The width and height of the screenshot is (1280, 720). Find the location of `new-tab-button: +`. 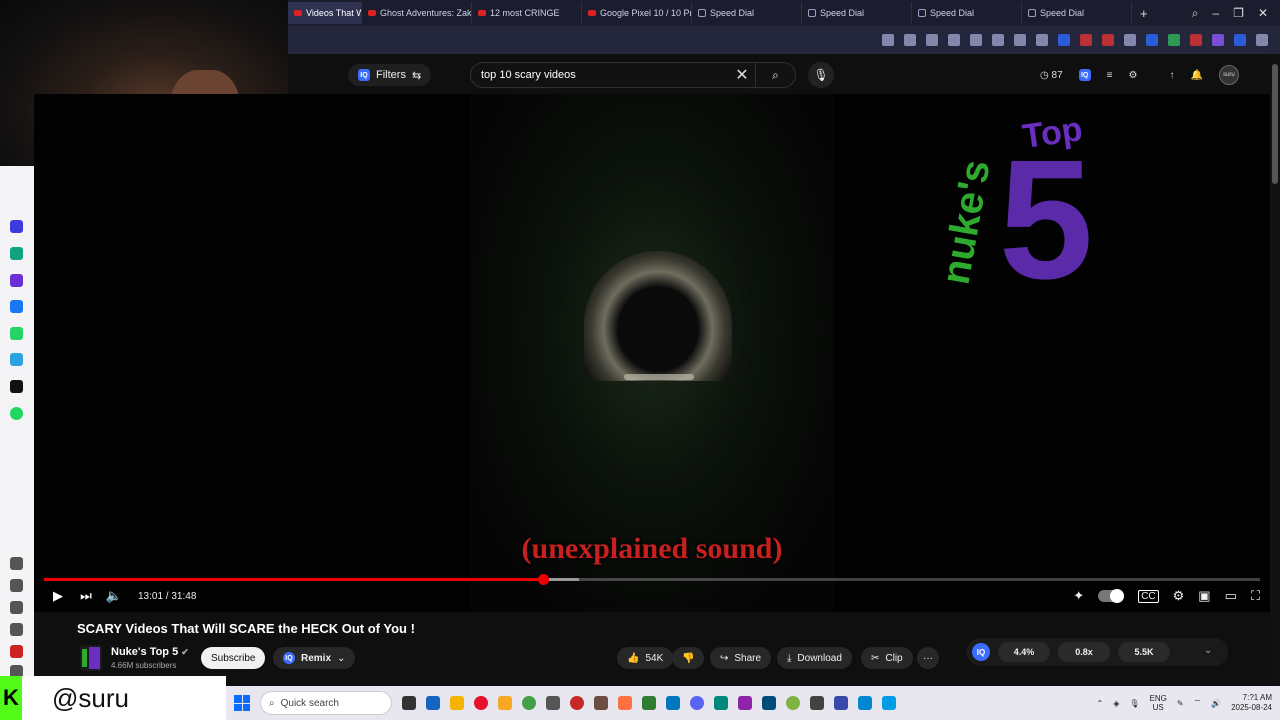

new-tab-button: + is located at coordinates (1144, 13).